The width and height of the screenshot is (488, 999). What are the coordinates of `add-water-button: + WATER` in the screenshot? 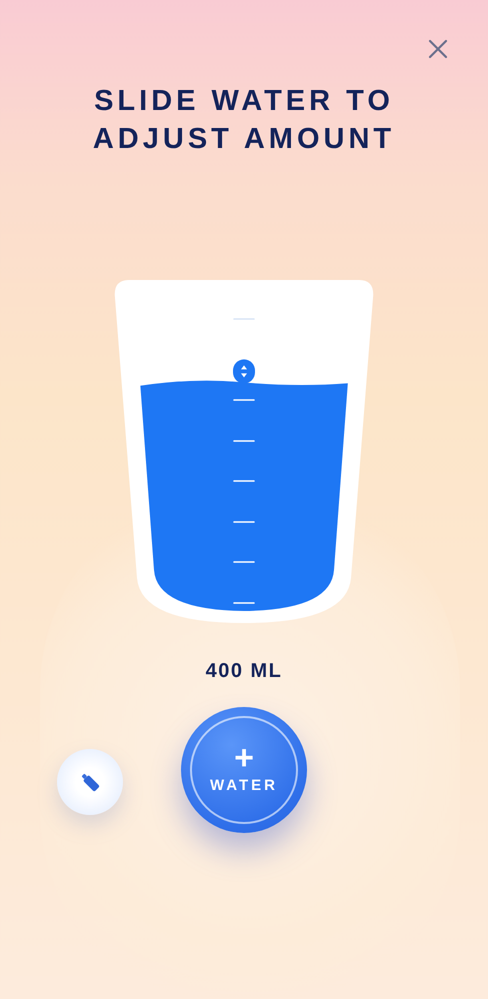 It's located at (244, 770).